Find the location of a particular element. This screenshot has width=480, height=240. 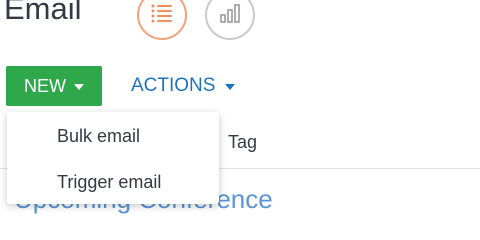

actions-button-label: ACTIONS is located at coordinates (173, 85).